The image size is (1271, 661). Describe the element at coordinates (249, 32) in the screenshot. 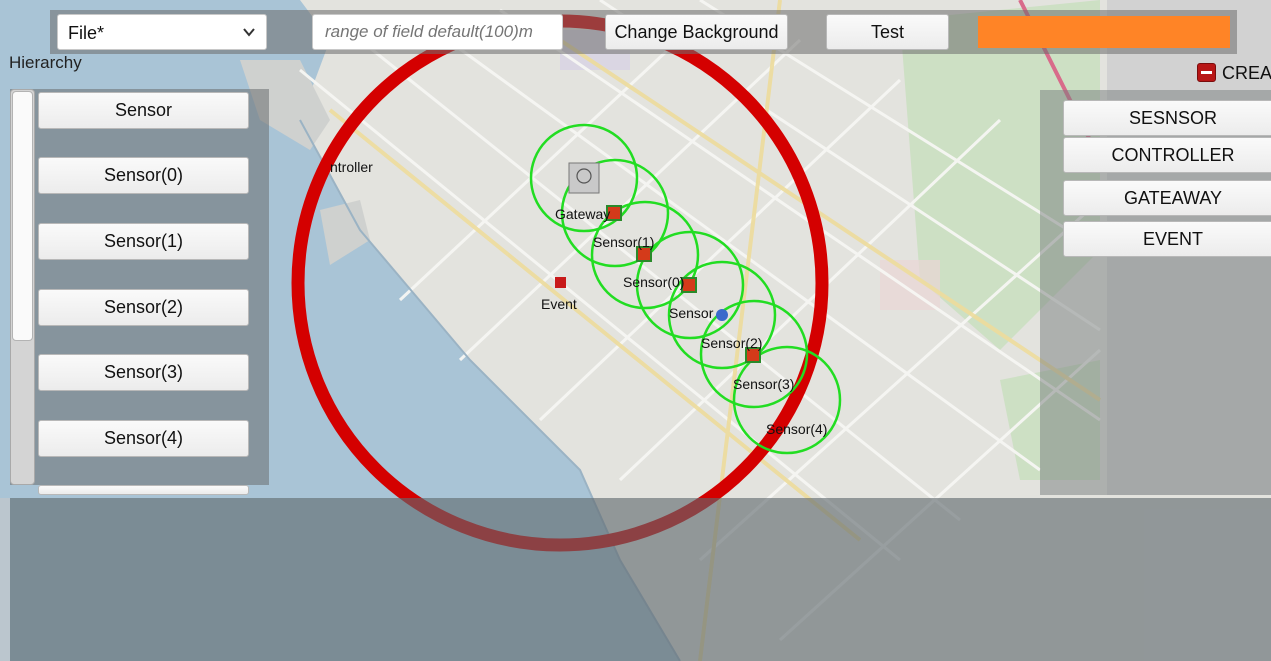

I see `chevron-down-icon` at that location.